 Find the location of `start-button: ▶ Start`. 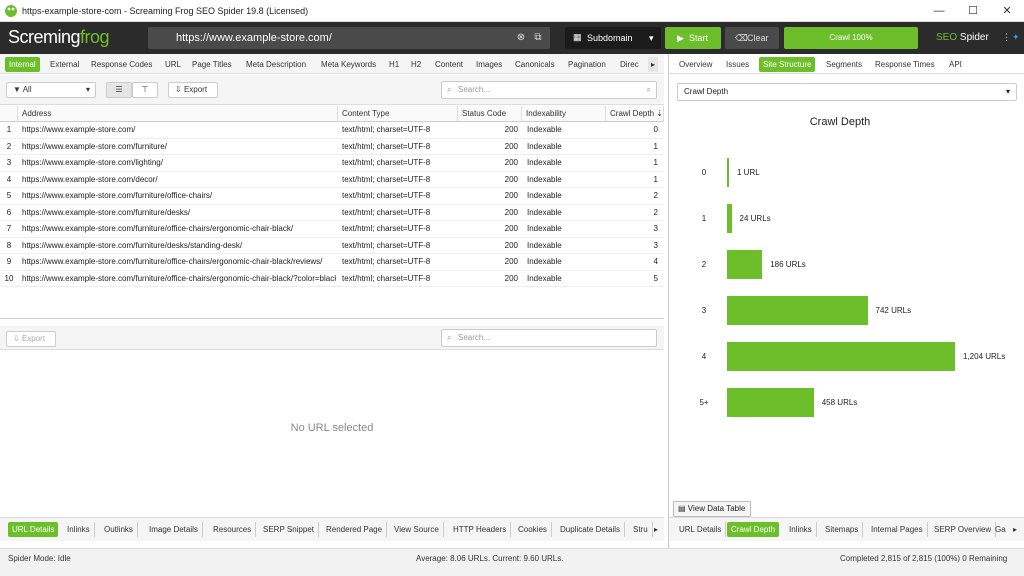

start-button: ▶ Start is located at coordinates (693, 38).